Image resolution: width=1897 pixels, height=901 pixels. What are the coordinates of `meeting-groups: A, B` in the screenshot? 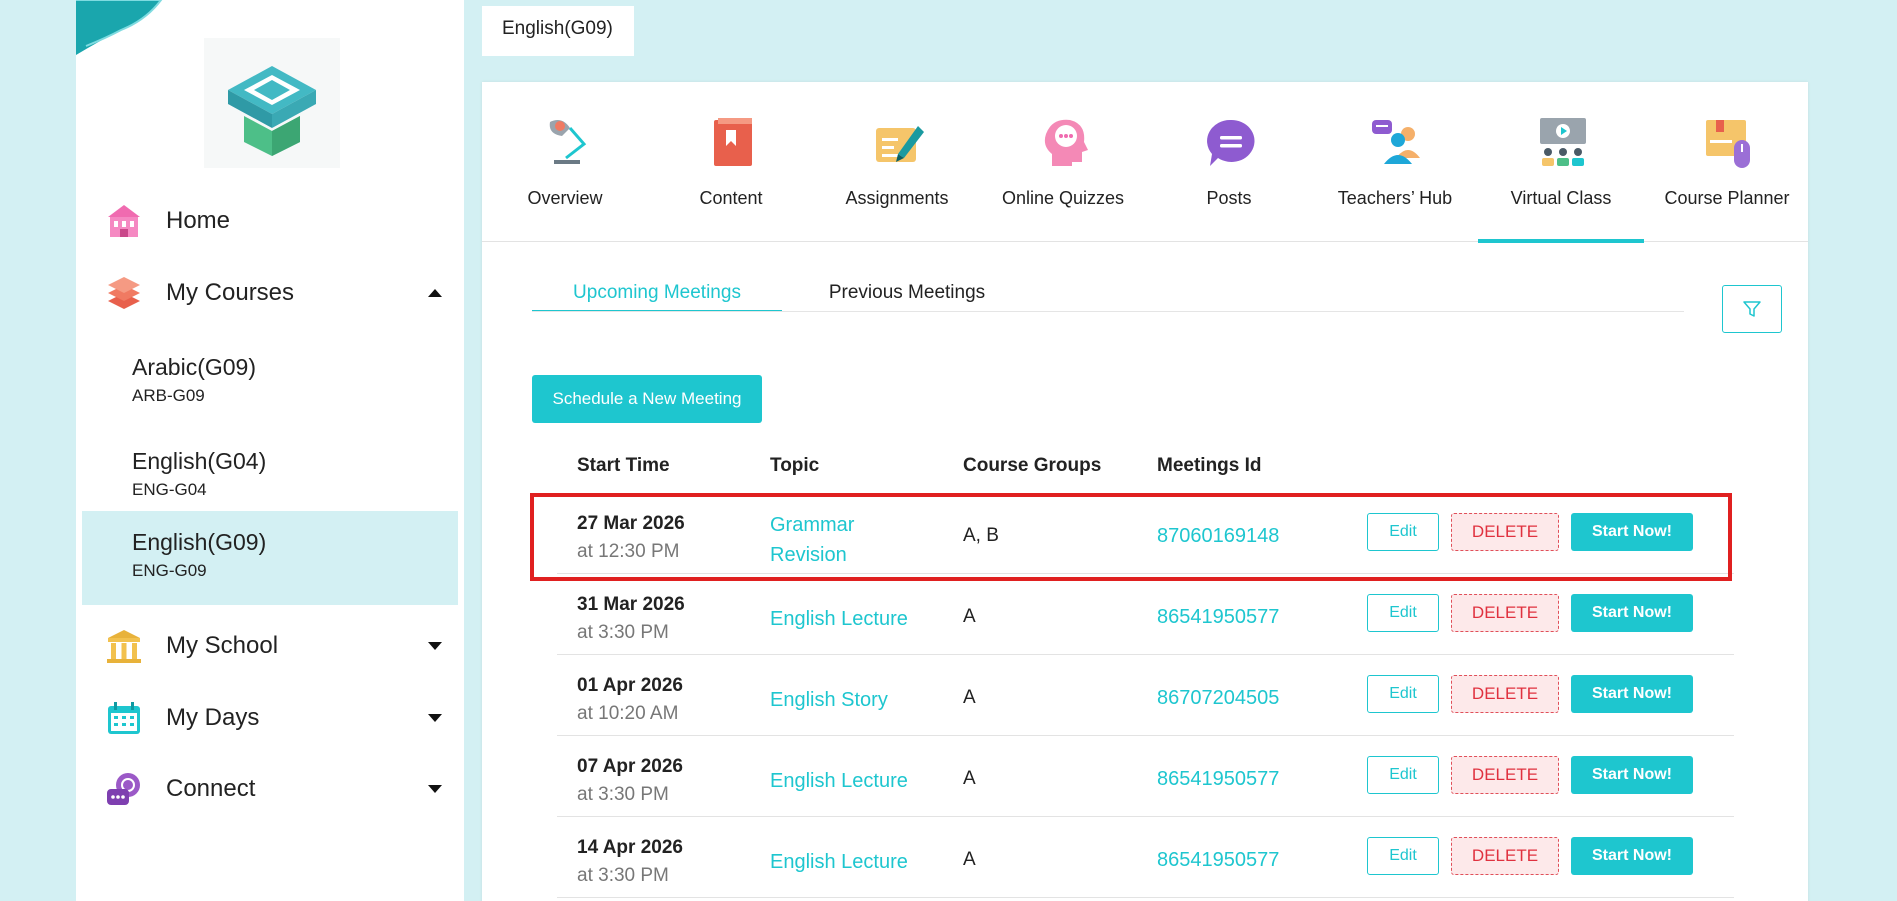 It's located at (981, 535).